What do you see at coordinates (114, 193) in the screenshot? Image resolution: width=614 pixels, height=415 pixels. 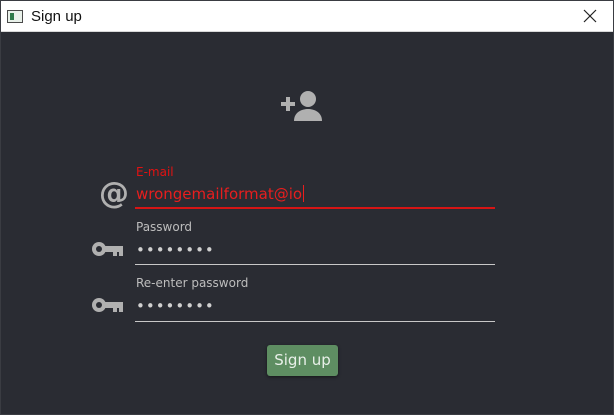 I see `at-icon: @` at bounding box center [114, 193].